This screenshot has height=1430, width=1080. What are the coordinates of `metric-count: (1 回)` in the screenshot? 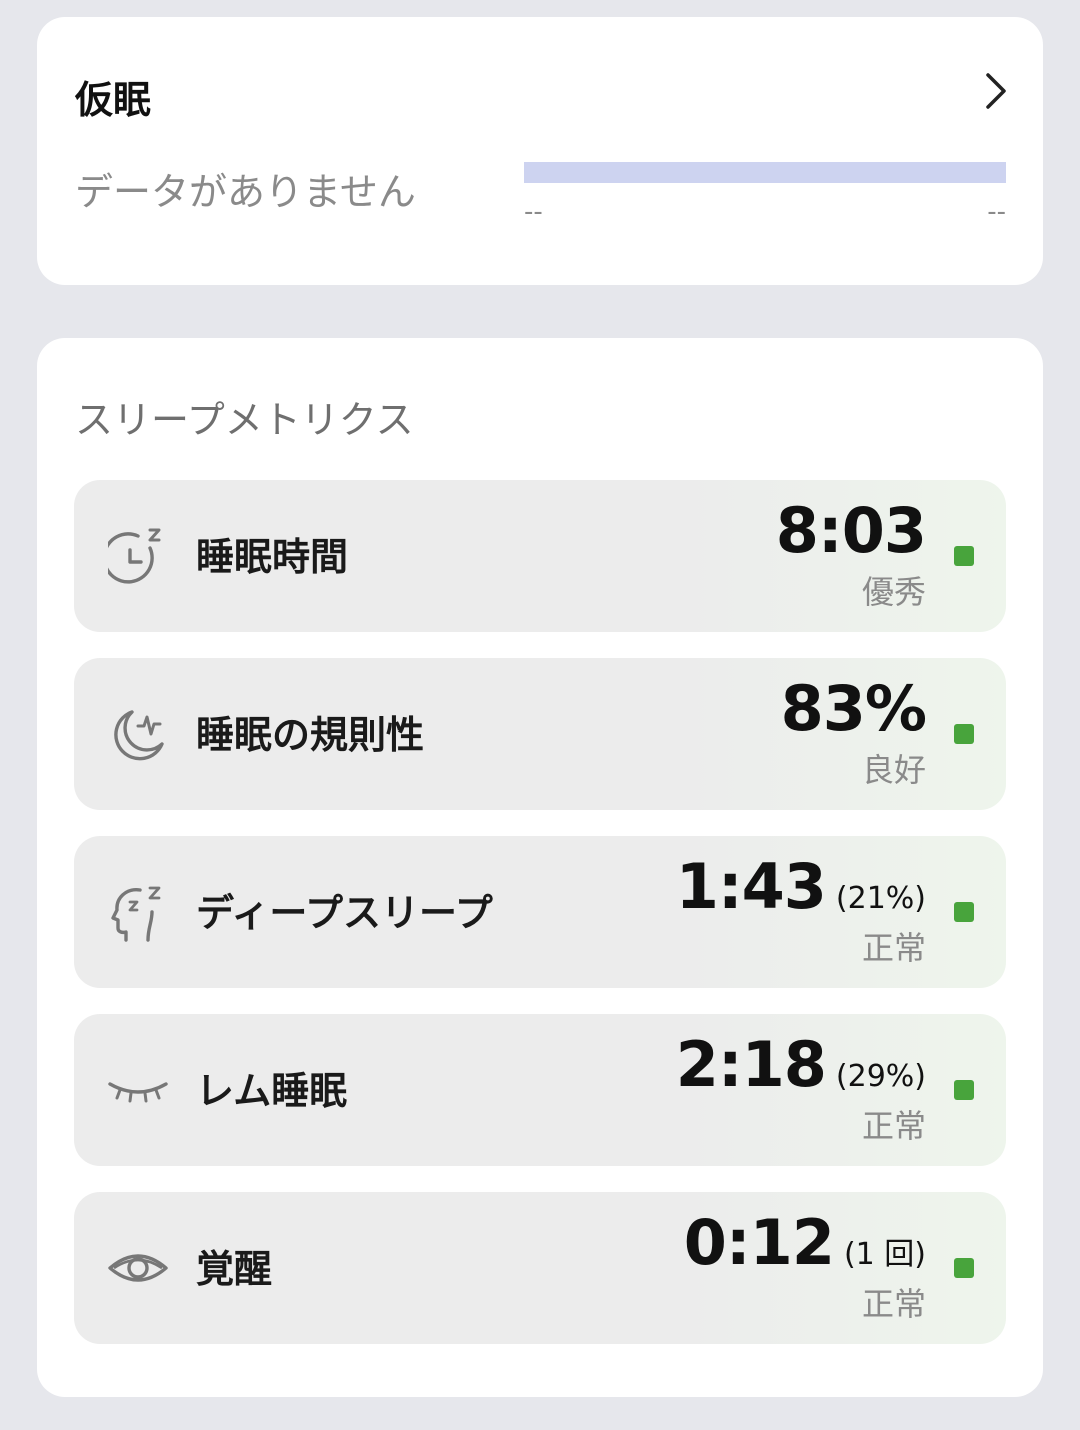 It's located at (884, 1254).